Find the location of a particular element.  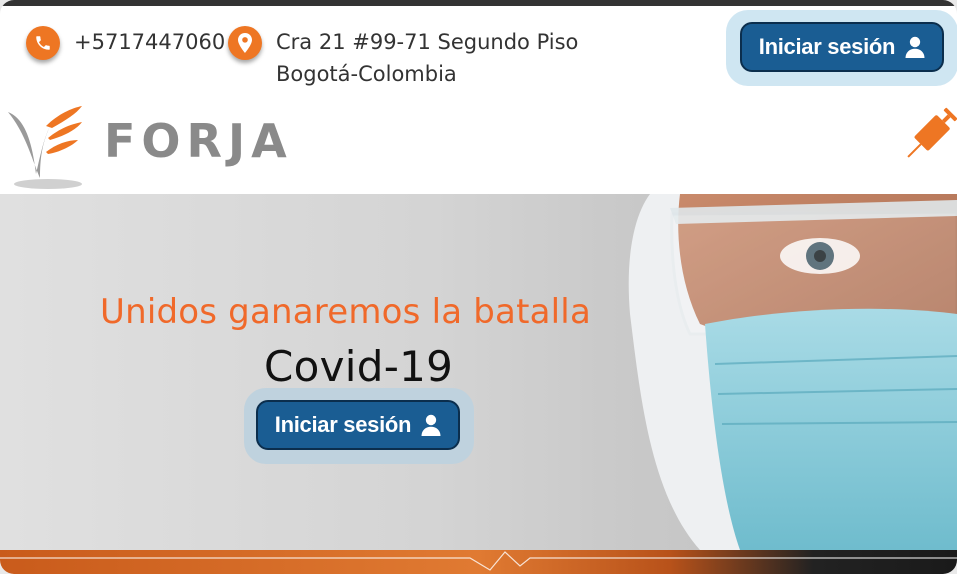

address-line-1: Cra 21 #99-71 Segundo Piso is located at coordinates (427, 42).